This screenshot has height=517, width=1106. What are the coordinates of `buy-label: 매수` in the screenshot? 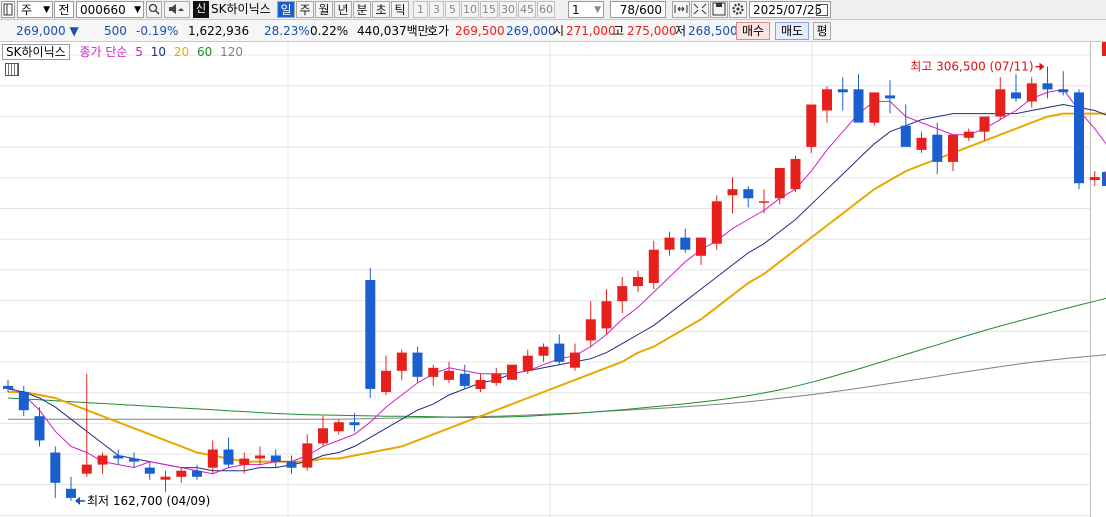 It's located at (753, 31).